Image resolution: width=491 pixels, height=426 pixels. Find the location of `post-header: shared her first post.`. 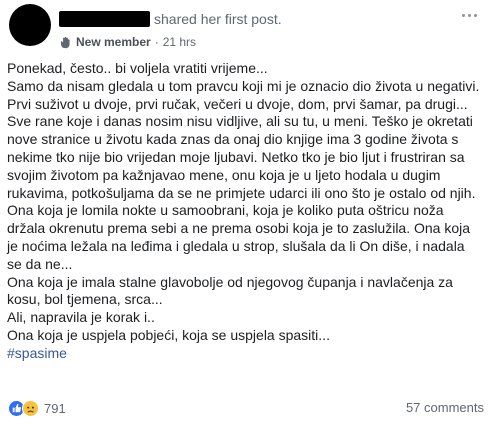

post-header: shared her first post. is located at coordinates (170, 19).